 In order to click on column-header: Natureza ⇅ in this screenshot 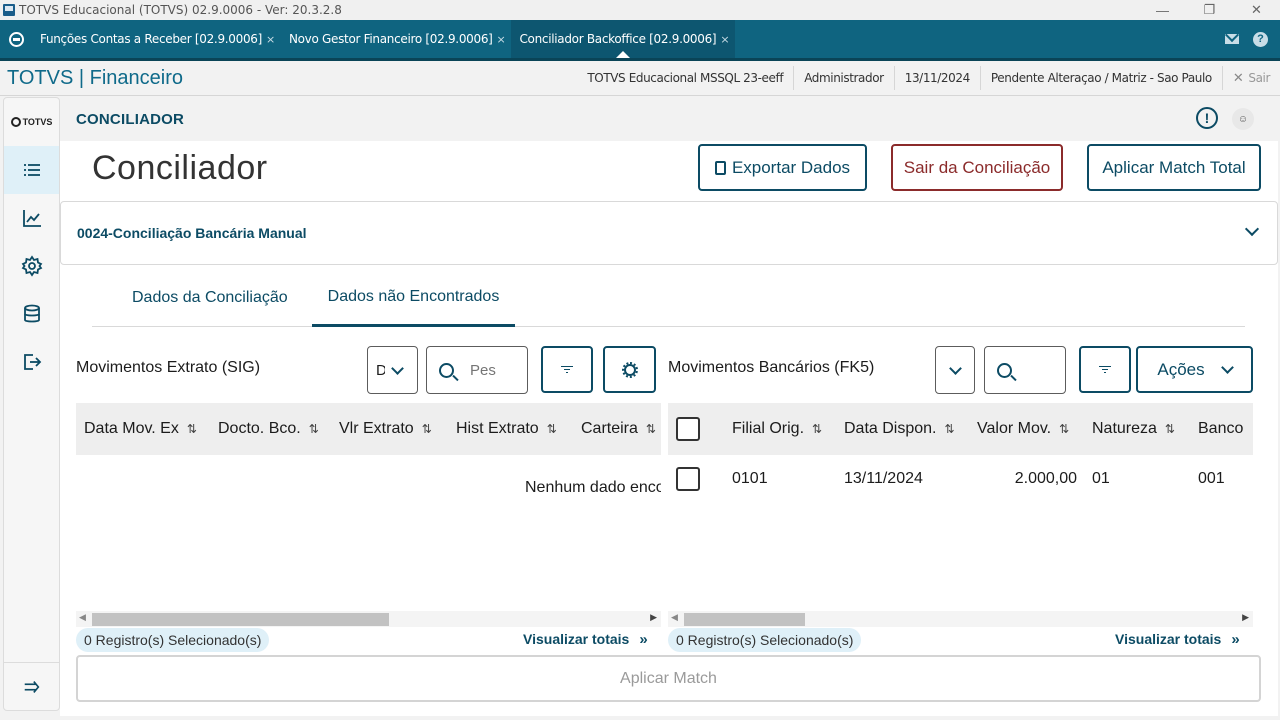, I will do `click(1145, 429)`.